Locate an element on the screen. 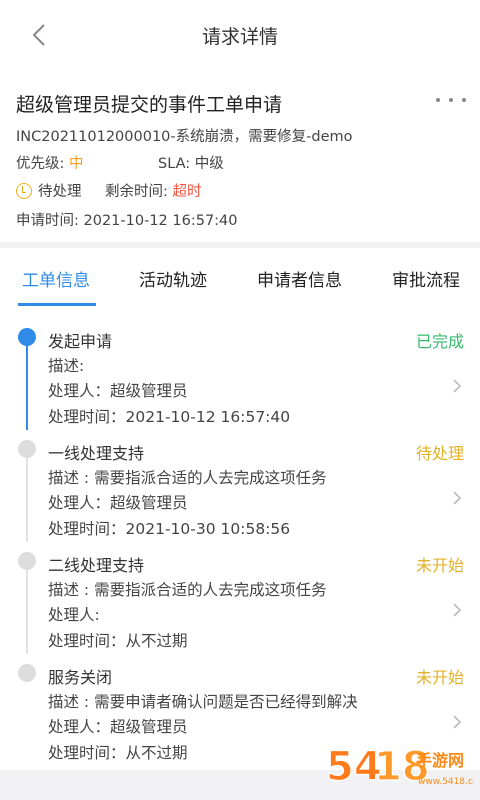 This screenshot has height=800, width=480. remaining-label: 剩余时间: is located at coordinates (136, 192).